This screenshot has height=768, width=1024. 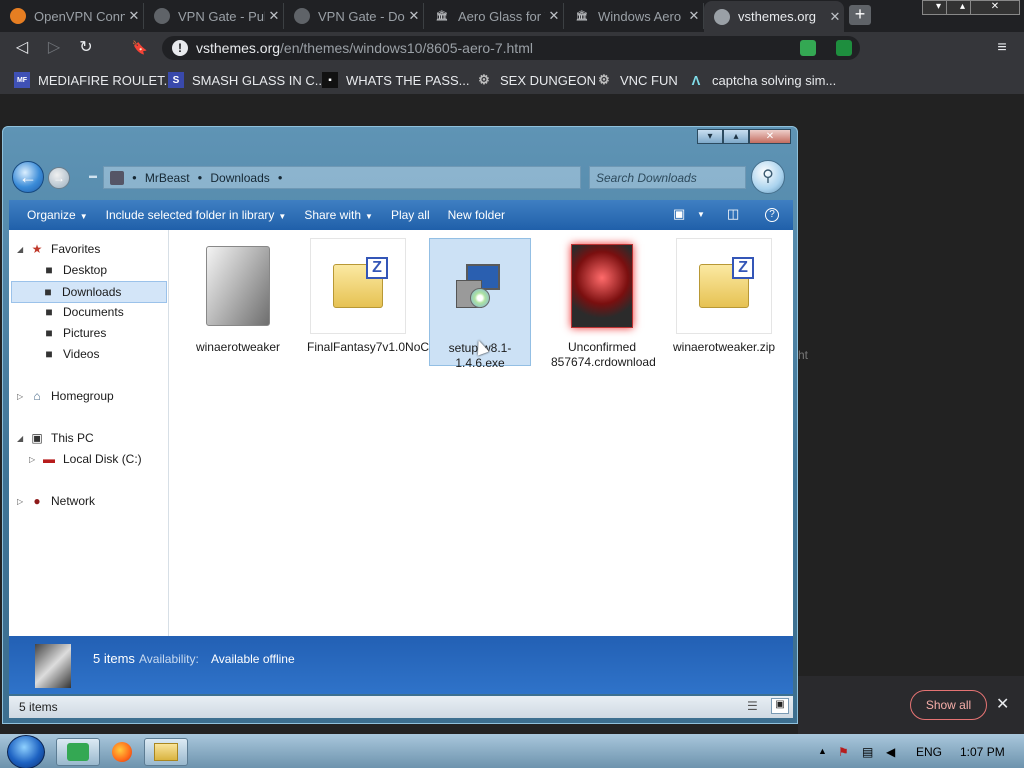 What do you see at coordinates (167, 178) in the screenshot?
I see `breadcrumb-item-mrbeast: MrBeast` at bounding box center [167, 178].